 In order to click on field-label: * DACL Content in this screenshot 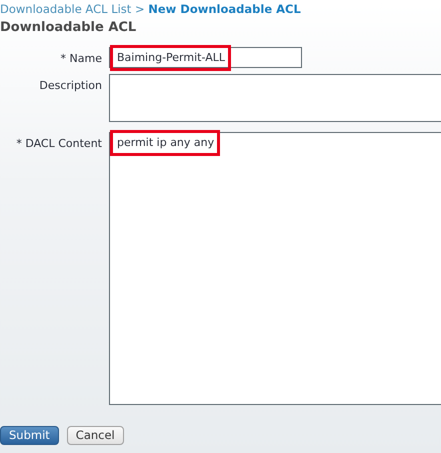, I will do `click(58, 144)`.